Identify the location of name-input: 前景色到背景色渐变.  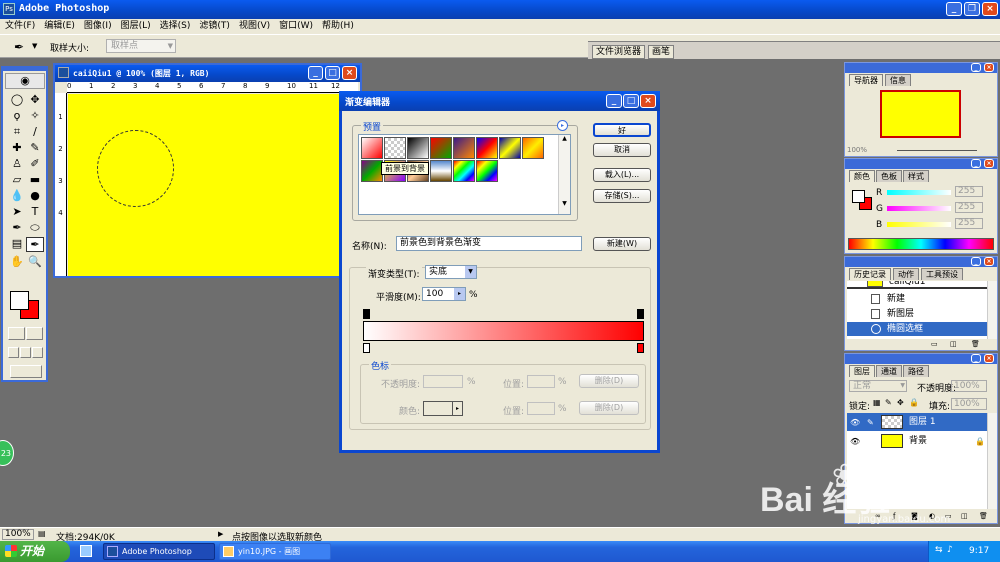
(489, 243).